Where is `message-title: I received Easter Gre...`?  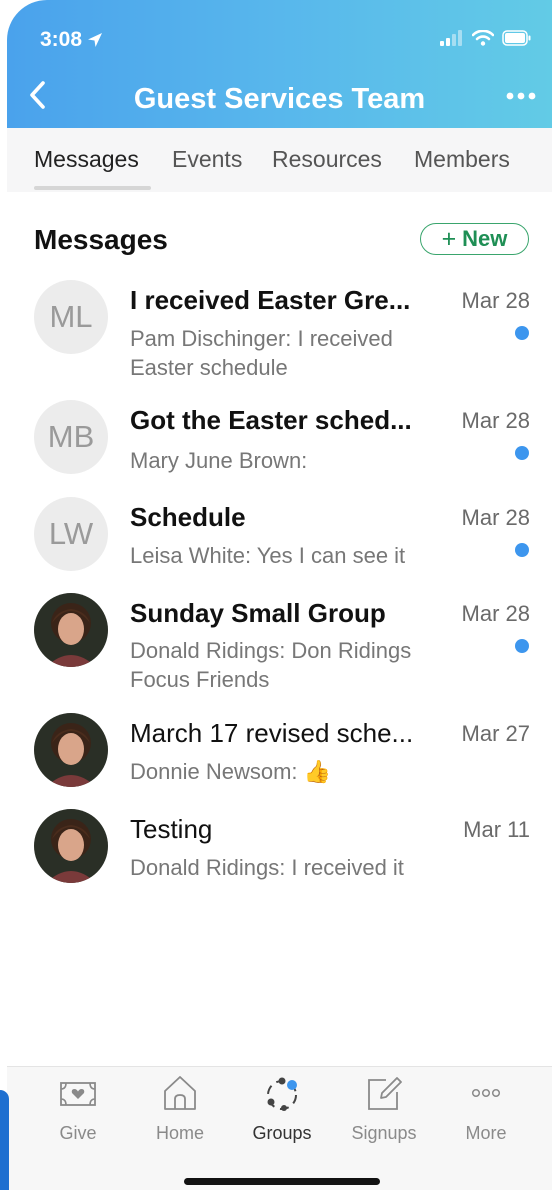
message-title: I received Easter Gre... is located at coordinates (270, 300).